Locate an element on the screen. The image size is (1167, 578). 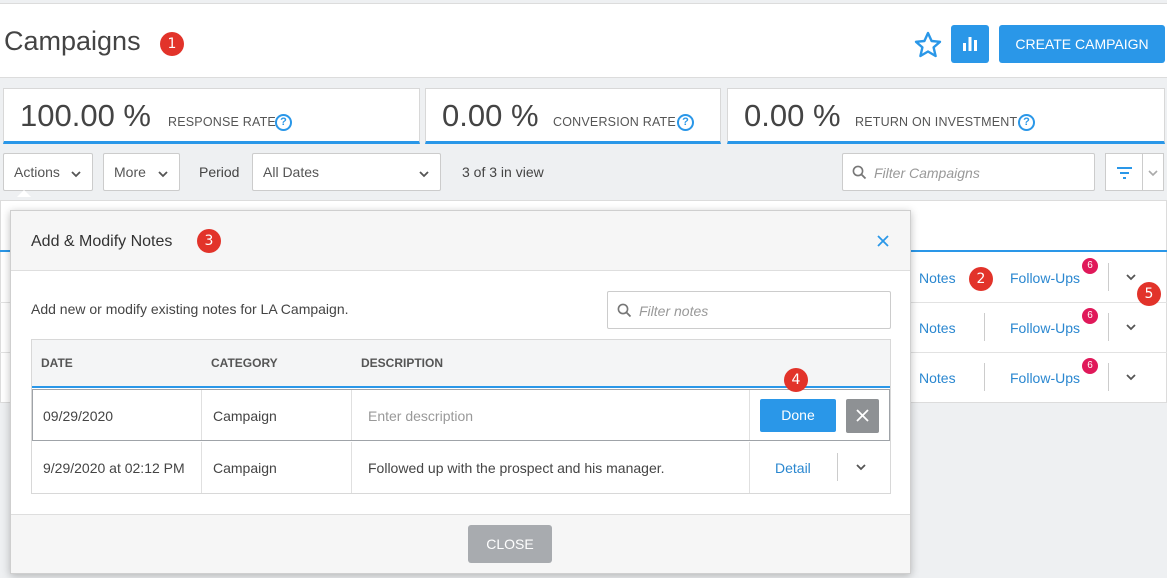
kpi-value: 100.00 % is located at coordinates (85, 115).